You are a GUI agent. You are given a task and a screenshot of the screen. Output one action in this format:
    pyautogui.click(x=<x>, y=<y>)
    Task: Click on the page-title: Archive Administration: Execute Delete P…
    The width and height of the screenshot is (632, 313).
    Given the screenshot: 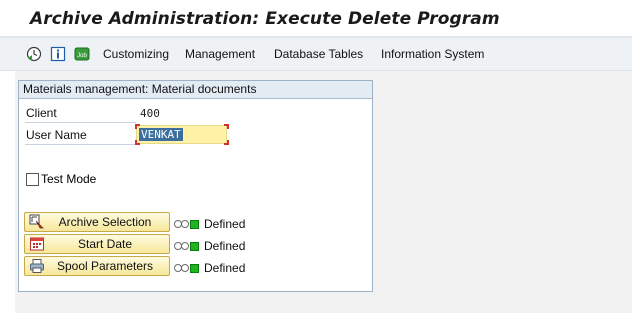 What is the action you would take?
    pyautogui.click(x=265, y=19)
    